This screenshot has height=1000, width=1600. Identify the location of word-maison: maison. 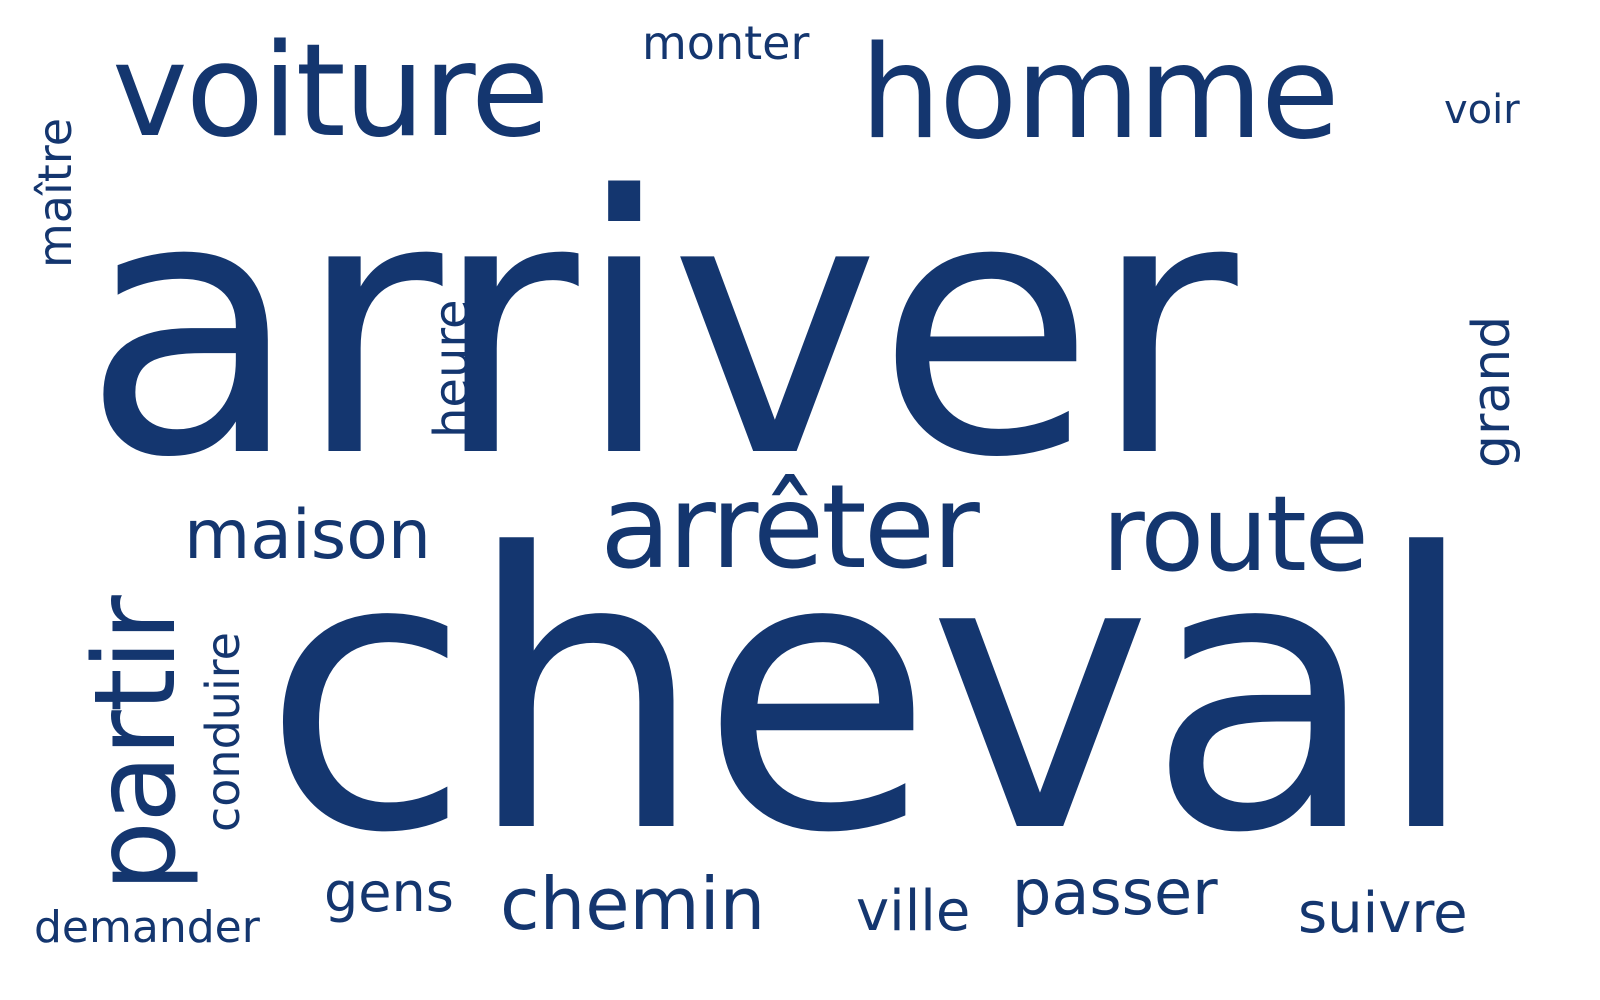
(307, 535).